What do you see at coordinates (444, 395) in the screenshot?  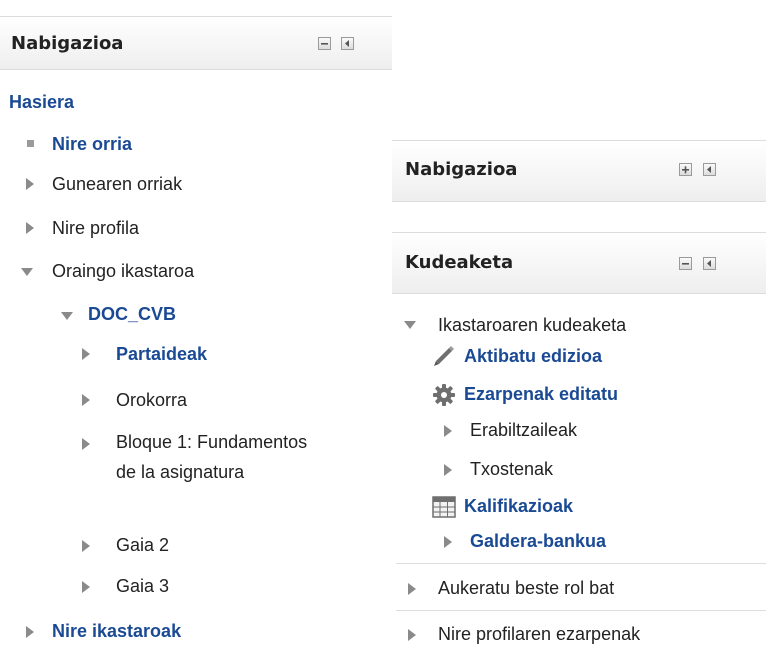 I see `gear-icon` at bounding box center [444, 395].